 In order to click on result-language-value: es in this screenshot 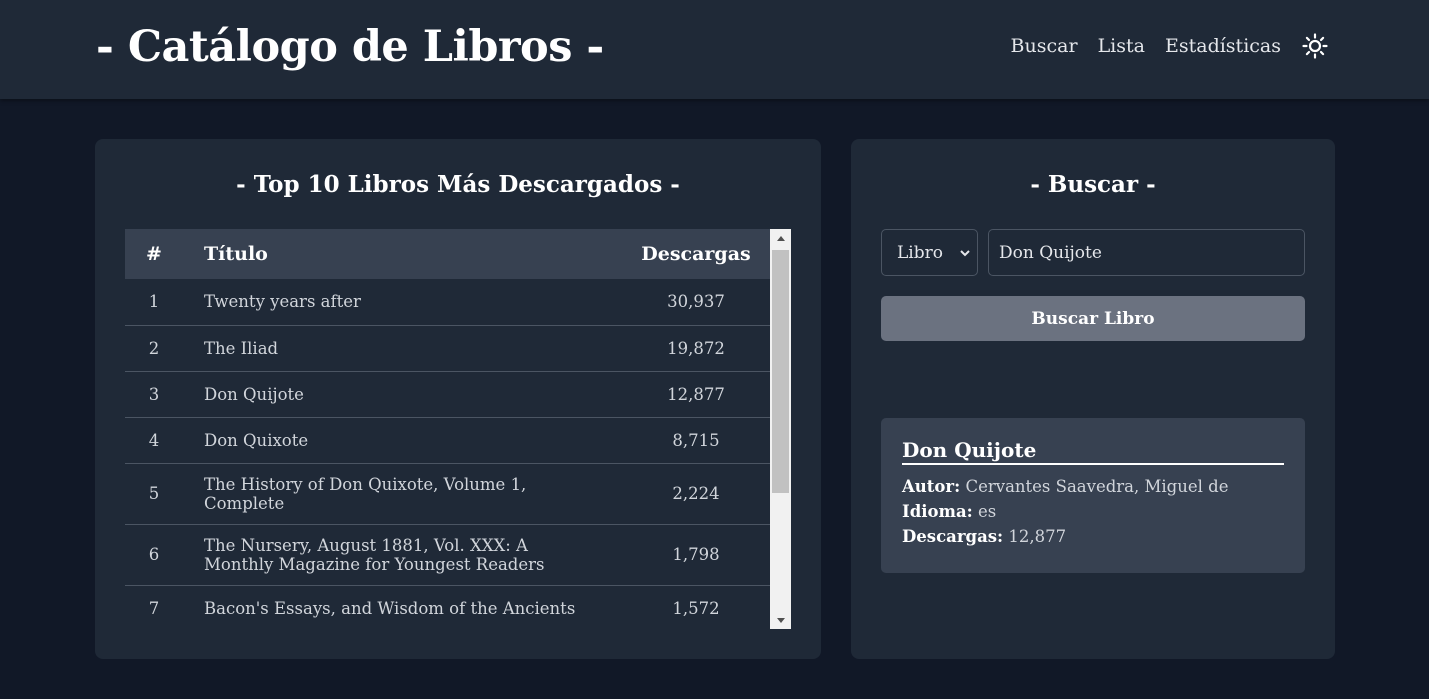, I will do `click(987, 511)`.